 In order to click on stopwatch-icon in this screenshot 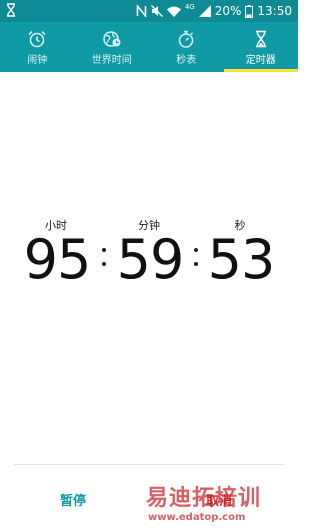, I will do `click(186, 41)`.